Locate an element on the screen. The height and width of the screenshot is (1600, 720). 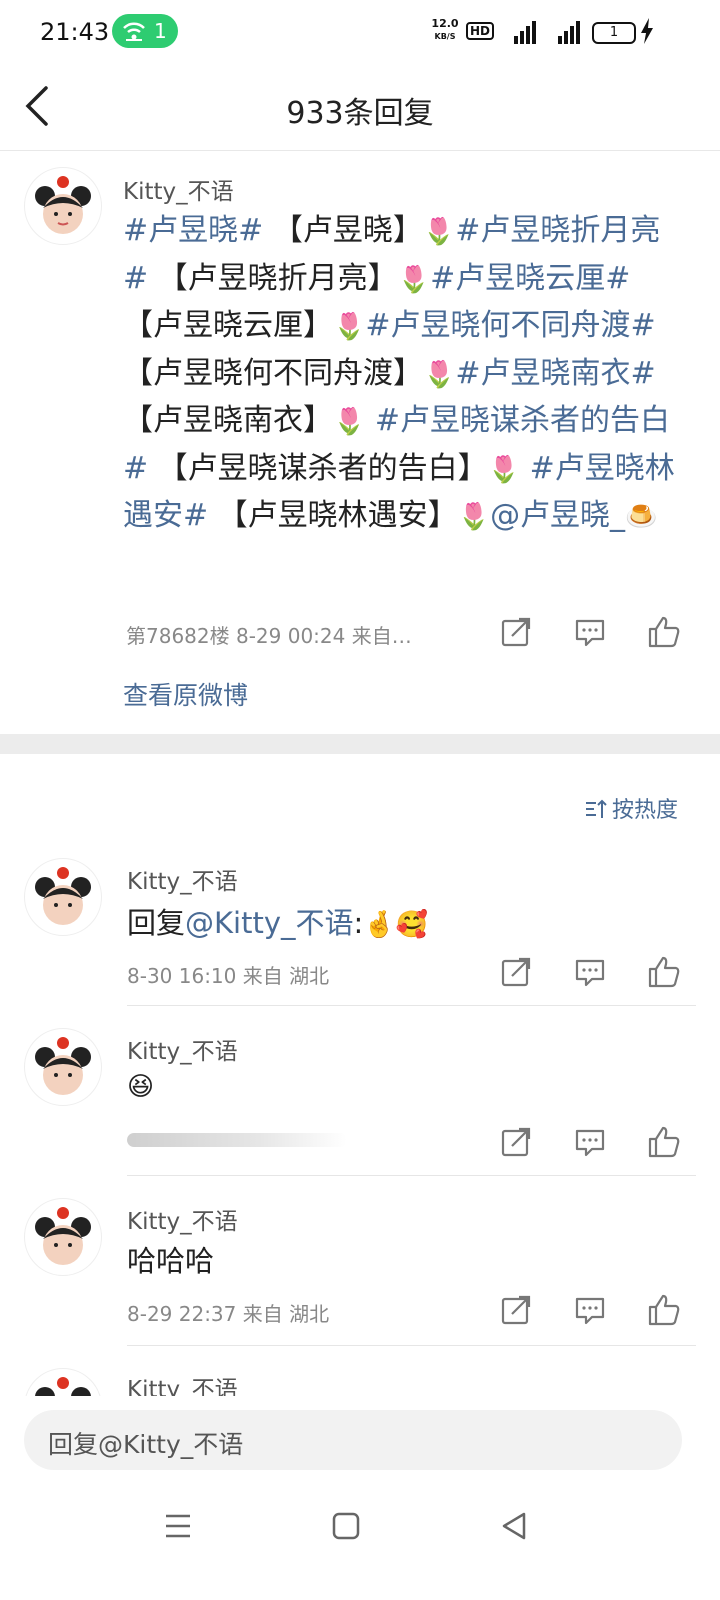
mention-link: @Kitty_不语 is located at coordinates (269, 923).